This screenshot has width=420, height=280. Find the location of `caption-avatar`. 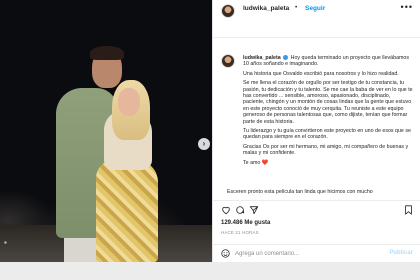

caption-avatar is located at coordinates (228, 61).